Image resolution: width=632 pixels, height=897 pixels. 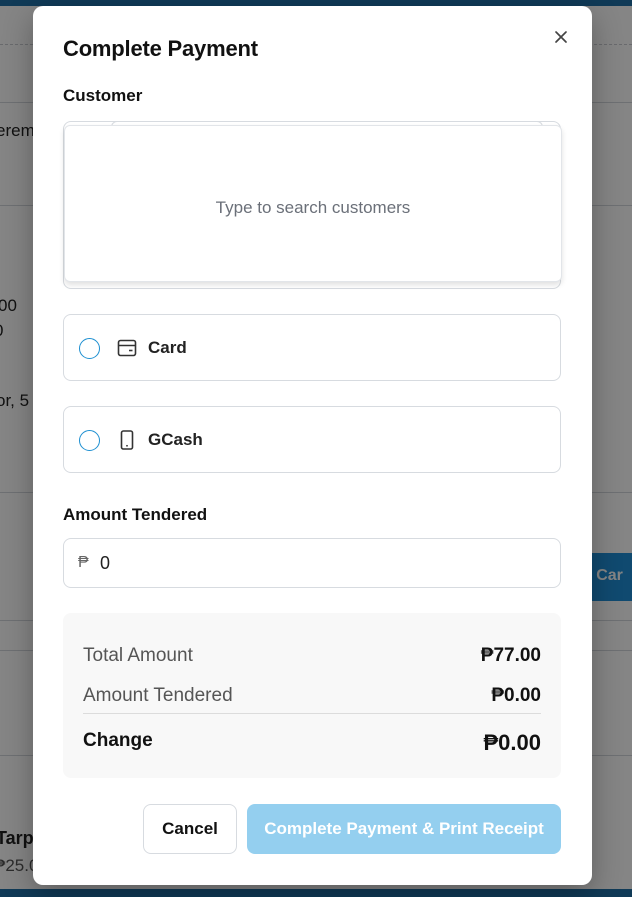 What do you see at coordinates (83, 562) in the screenshot?
I see `peso-prefix: ₱` at bounding box center [83, 562].